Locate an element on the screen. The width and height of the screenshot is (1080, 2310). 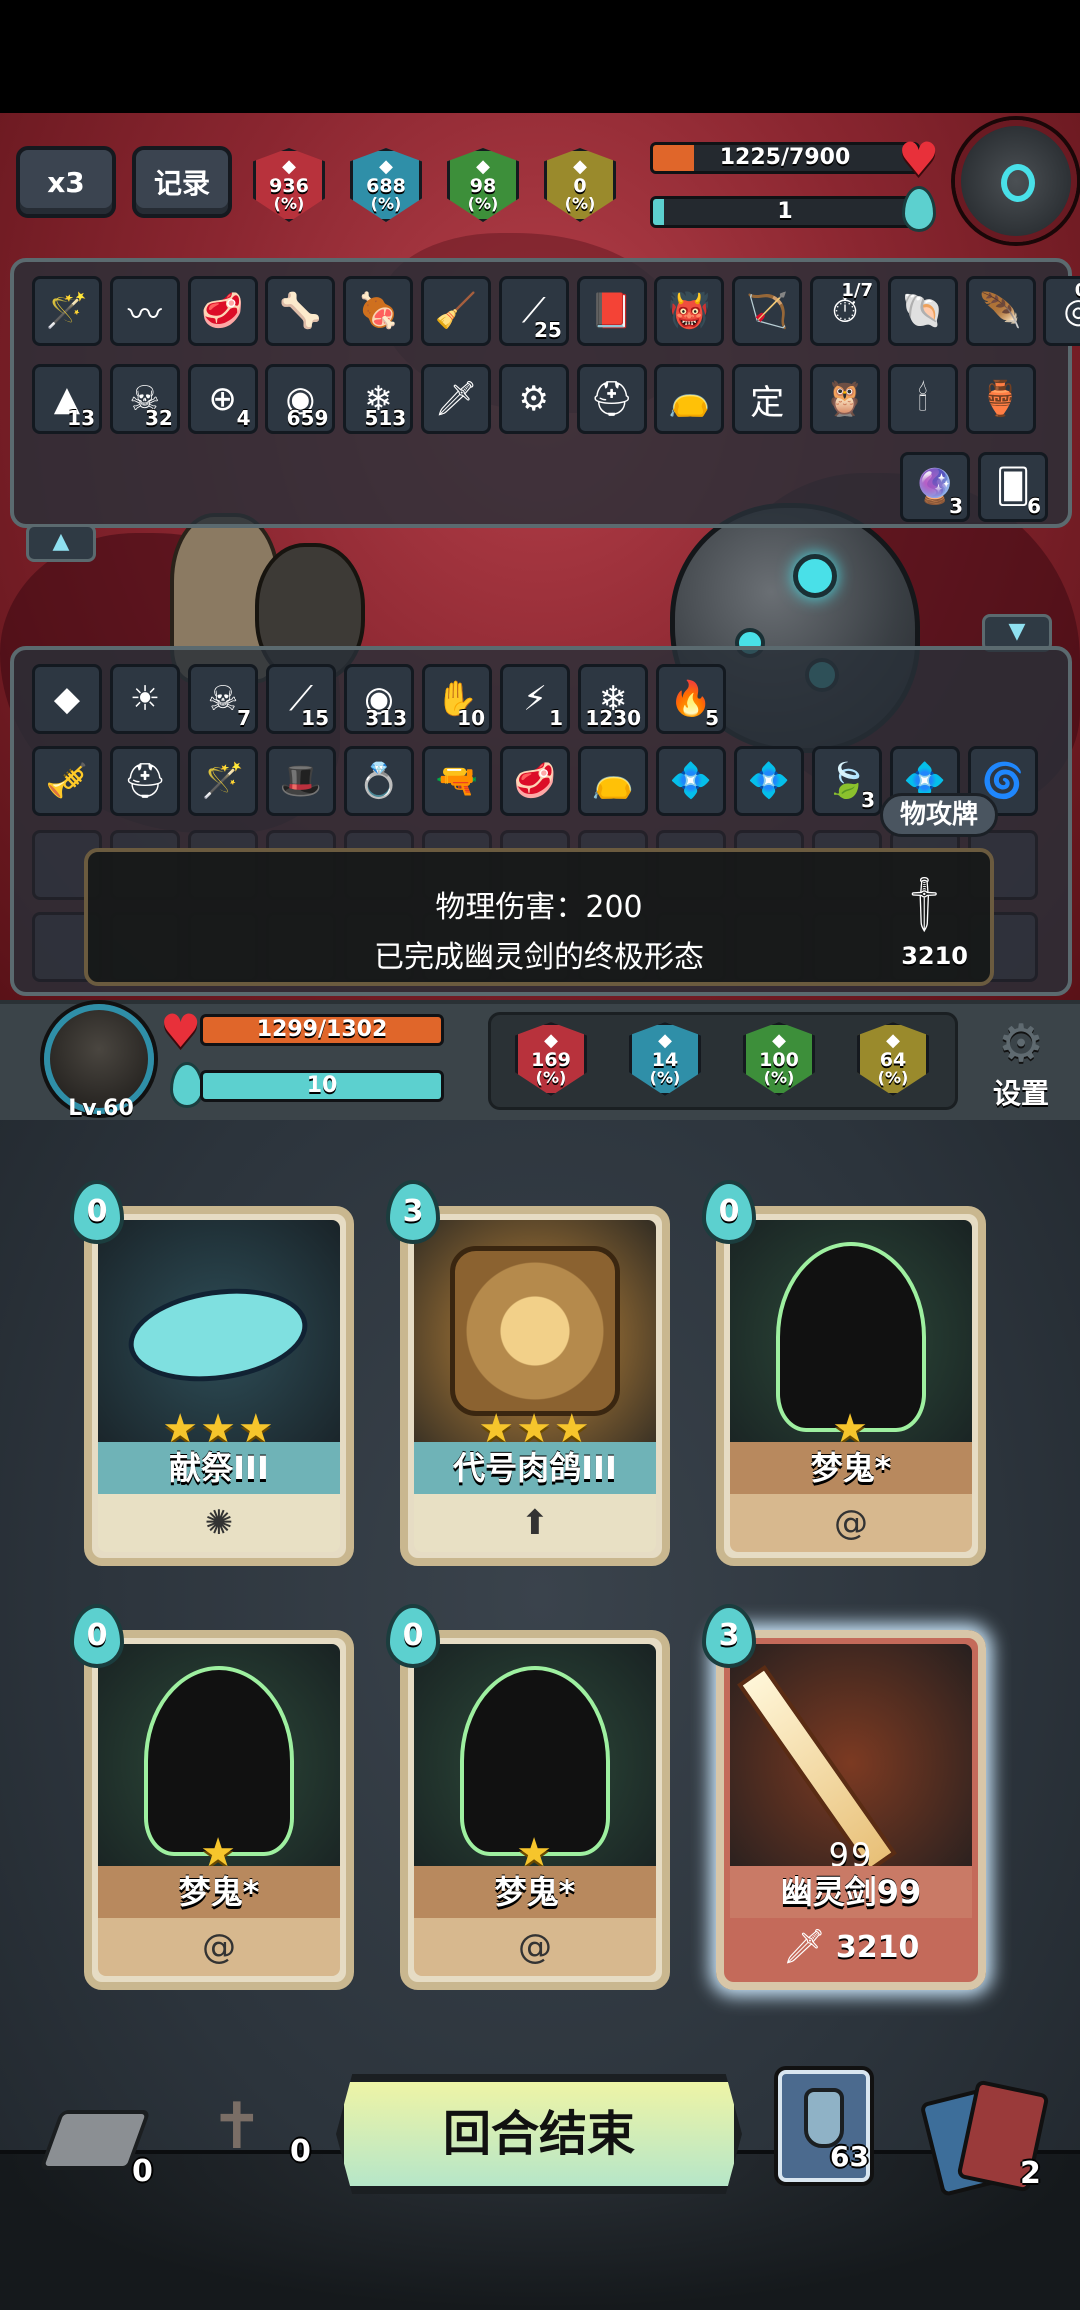
item-slot: 定 is located at coordinates (767, 399).